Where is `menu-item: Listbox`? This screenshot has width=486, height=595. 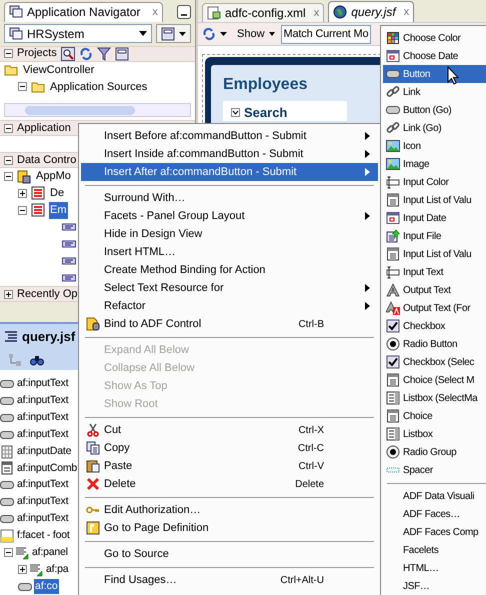
menu-item: Listbox is located at coordinates (434, 434).